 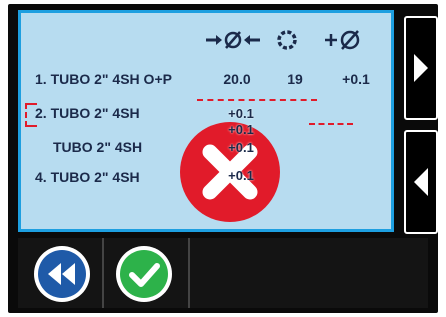 What do you see at coordinates (287, 40) in the screenshot?
I see `ring-icon` at bounding box center [287, 40].